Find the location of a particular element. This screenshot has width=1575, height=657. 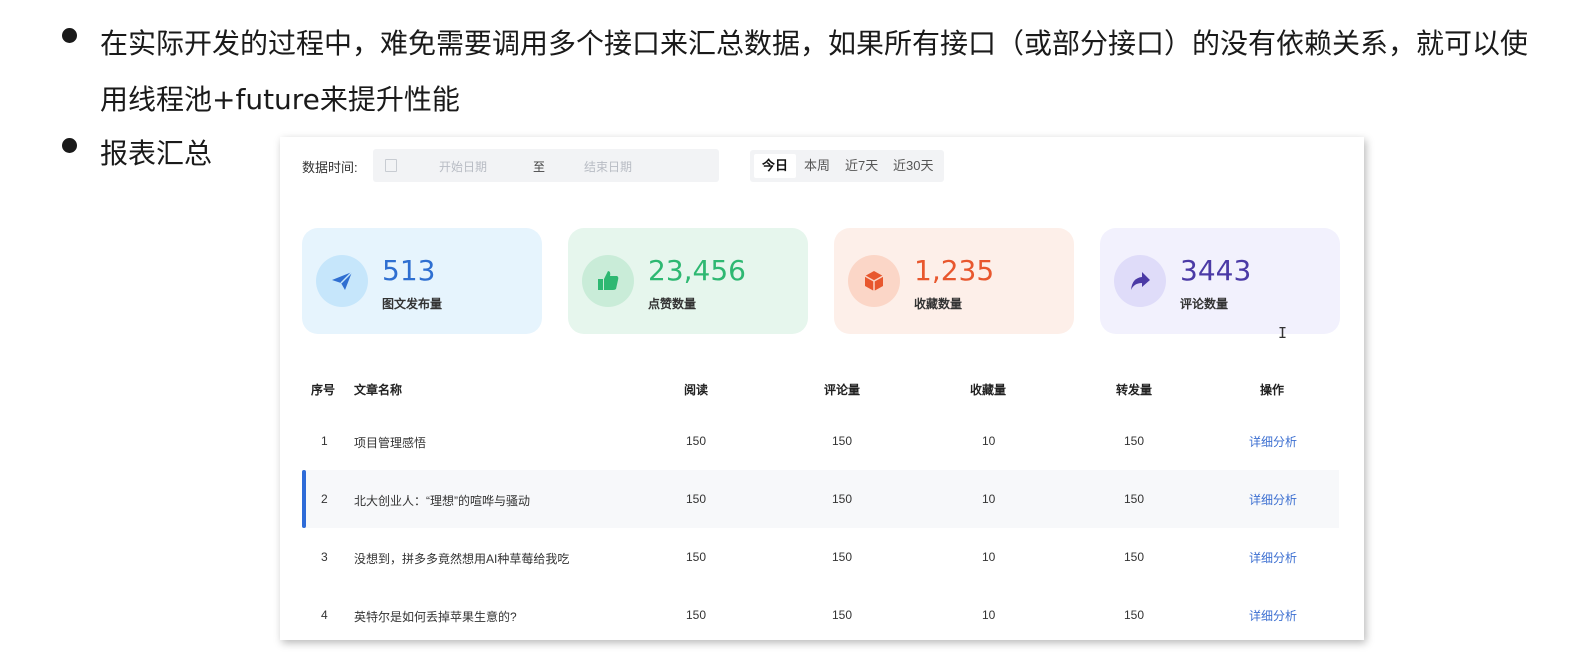

thumbs-up-icon is located at coordinates (608, 281).